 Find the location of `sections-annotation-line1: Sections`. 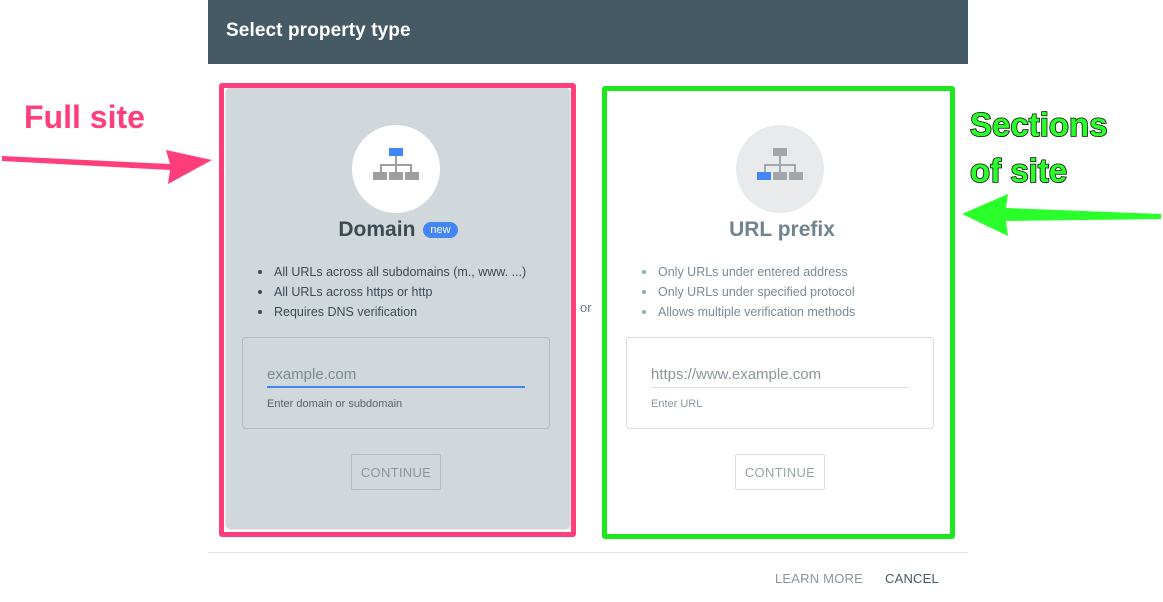

sections-annotation-line1: Sections is located at coordinates (1038, 124).